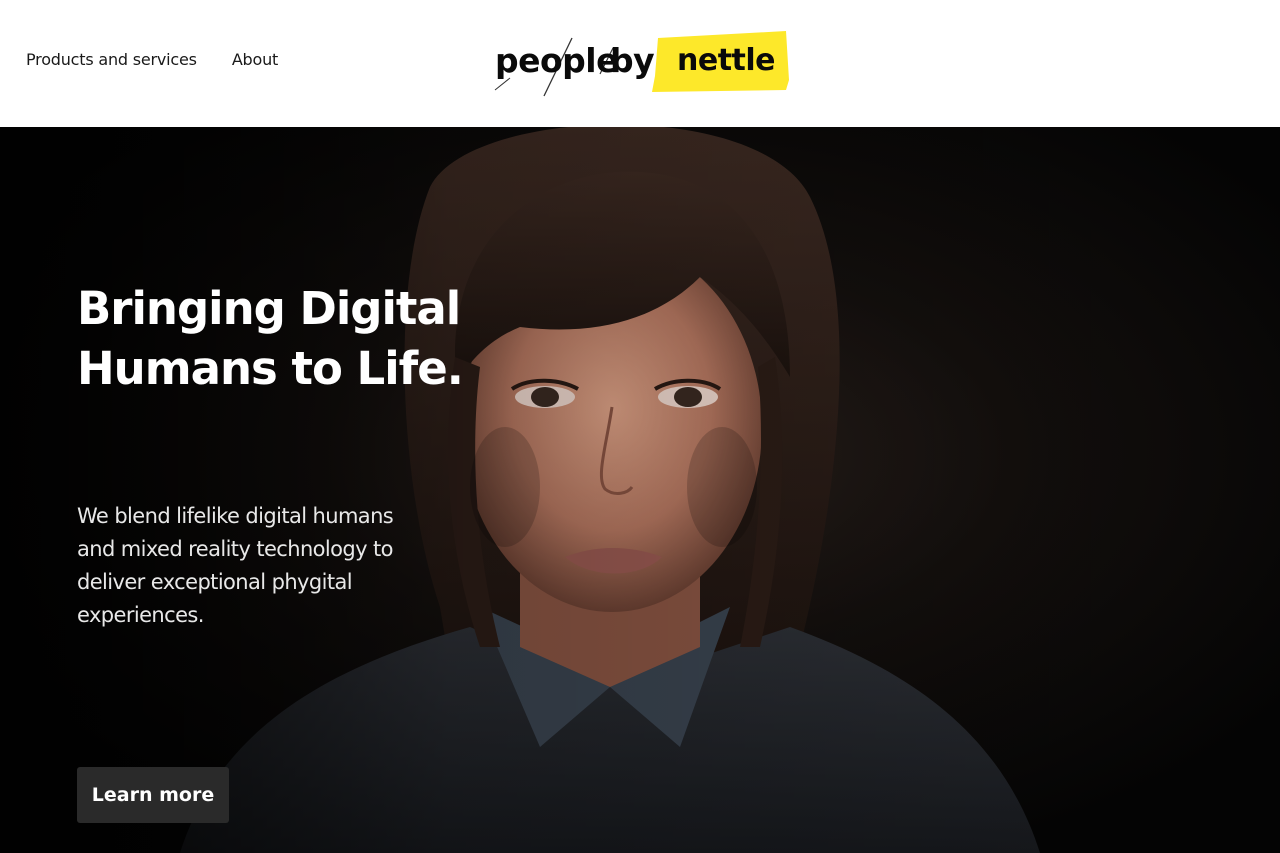 The image size is (1280, 853). What do you see at coordinates (255, 59) in the screenshot?
I see `nav-about: About` at bounding box center [255, 59].